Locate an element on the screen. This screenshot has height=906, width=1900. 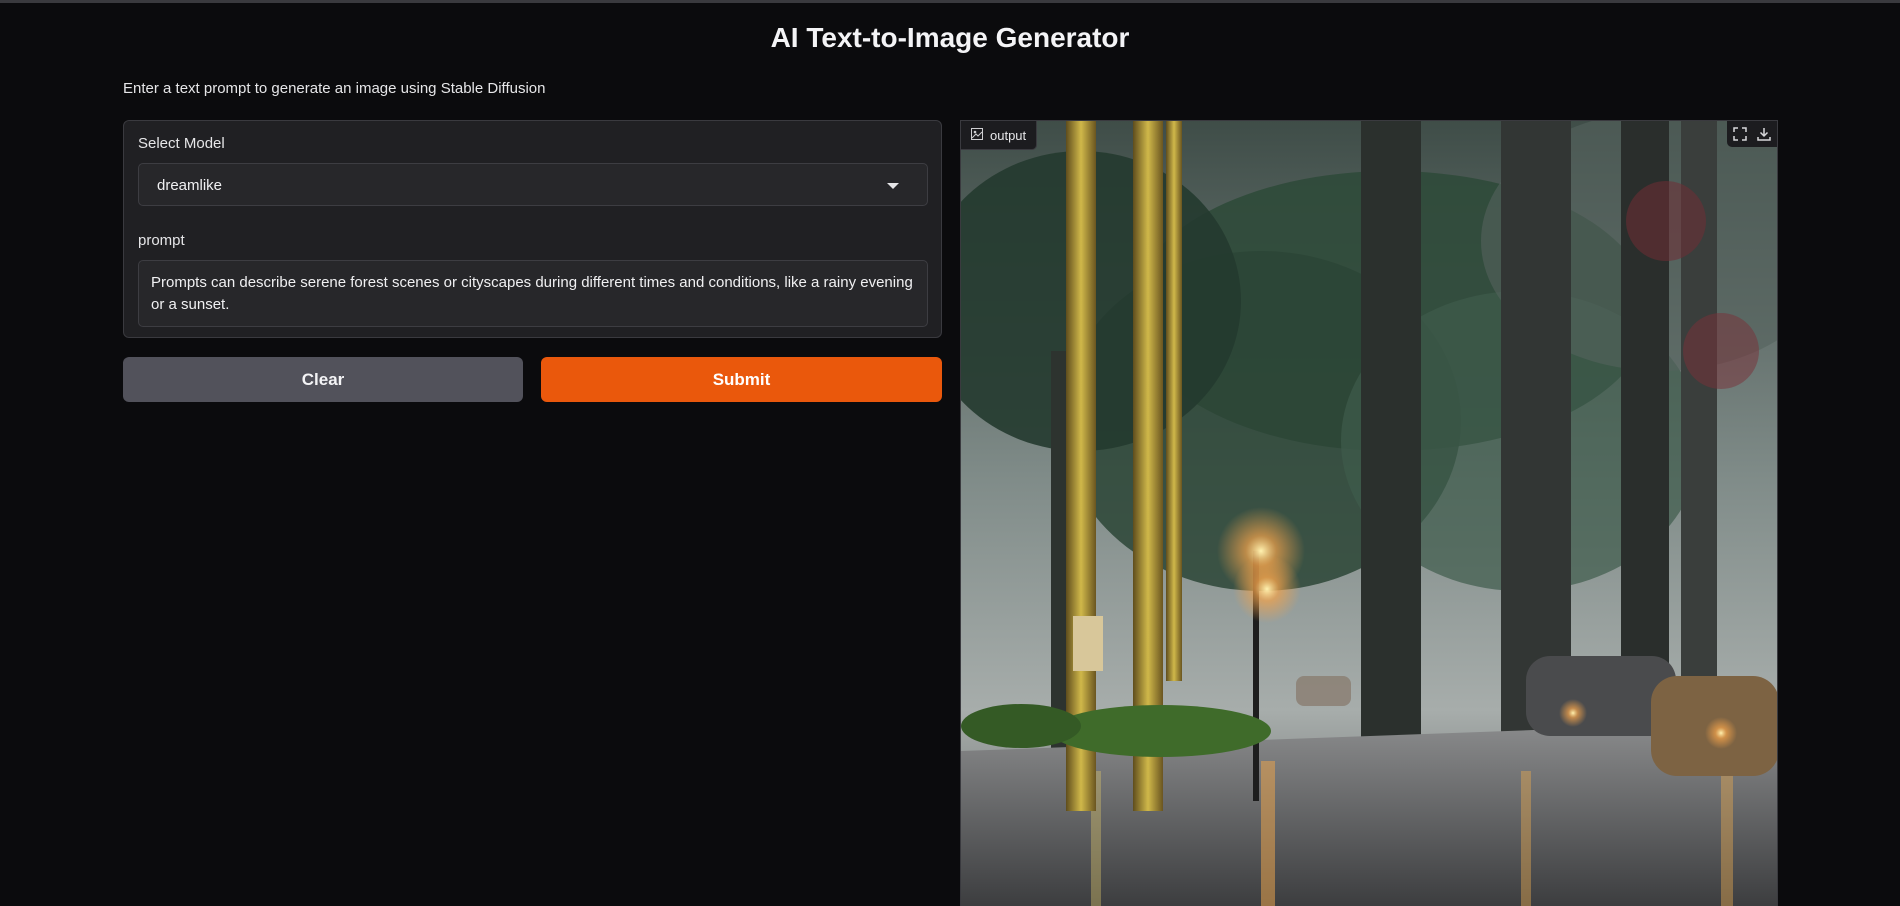
chevron-down-icon is located at coordinates (893, 186).